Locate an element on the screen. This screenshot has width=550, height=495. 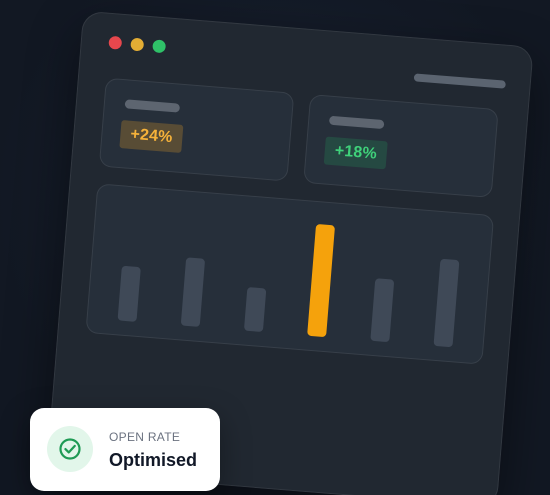
maximize-window-button is located at coordinates (159, 46).